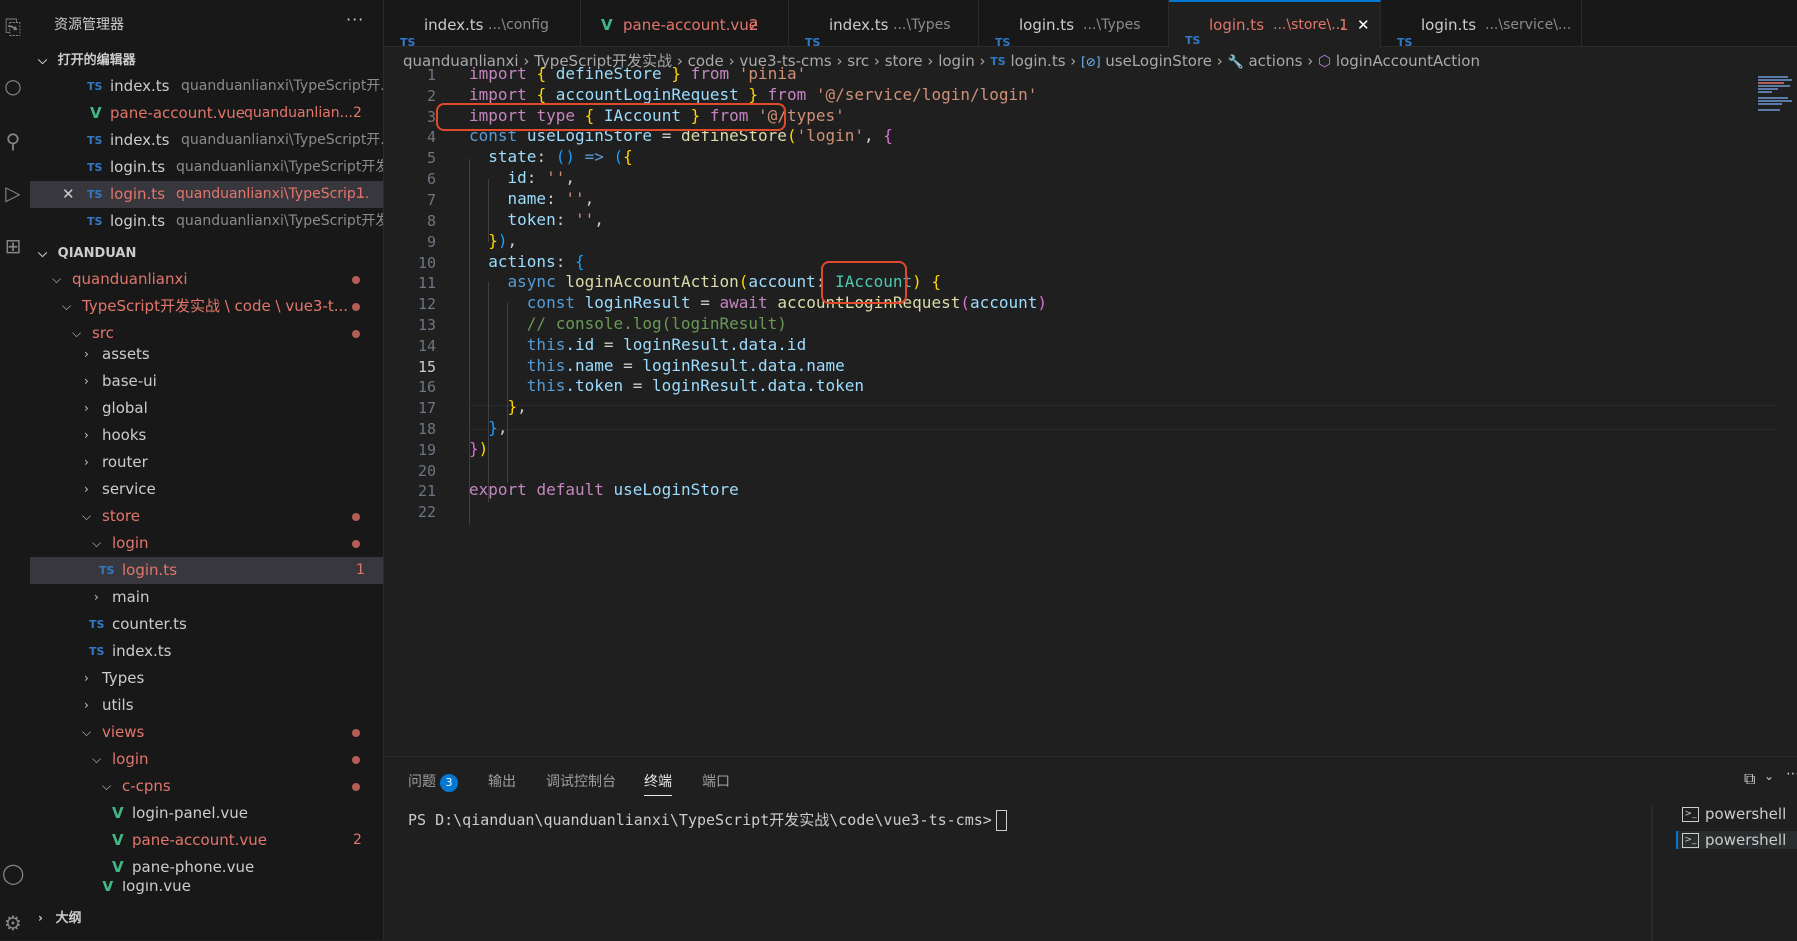  Describe the element at coordinates (206, 732) in the screenshot. I see `tree-folder: ⌵ views` at that location.